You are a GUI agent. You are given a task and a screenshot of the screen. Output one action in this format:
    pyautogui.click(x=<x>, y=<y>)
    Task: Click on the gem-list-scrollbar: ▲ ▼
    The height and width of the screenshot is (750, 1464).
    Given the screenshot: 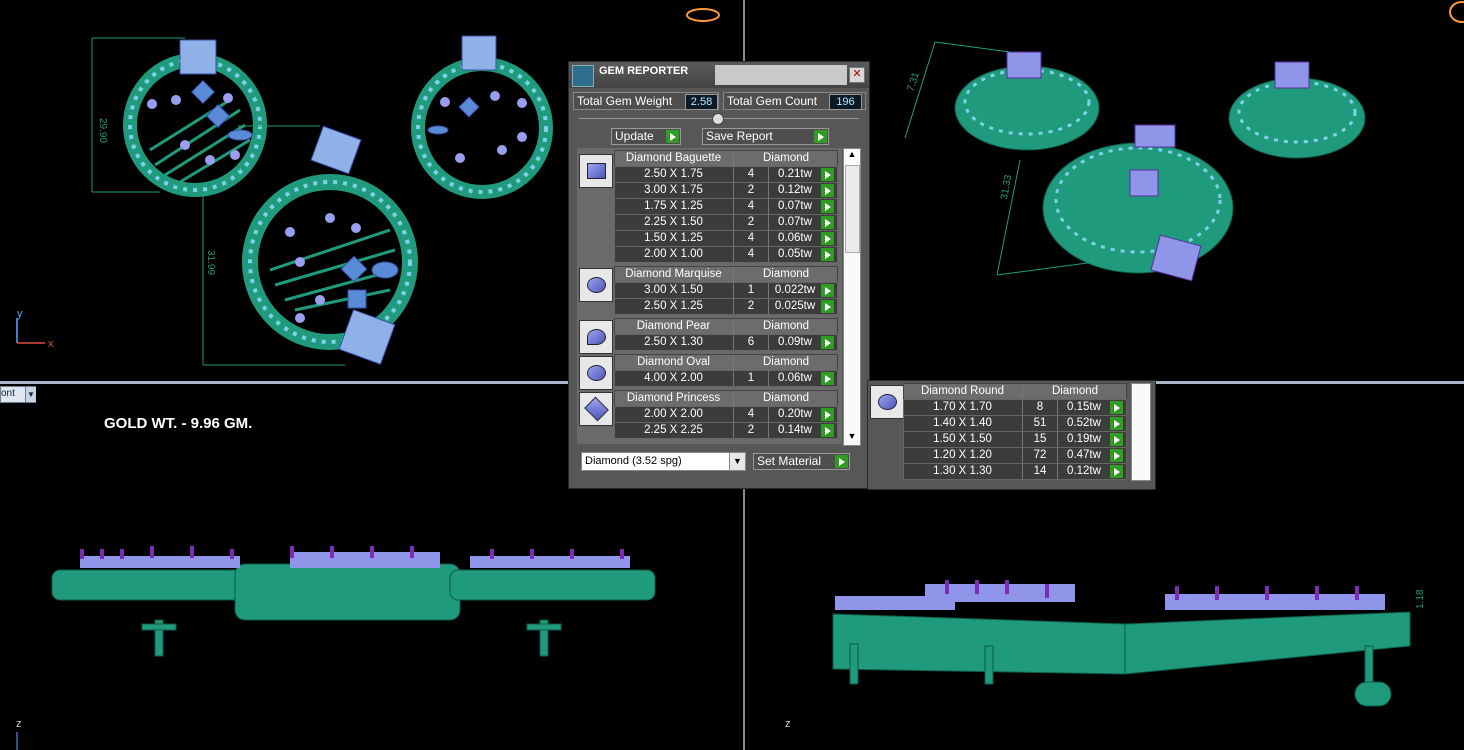 What is the action you would take?
    pyautogui.click(x=852, y=297)
    